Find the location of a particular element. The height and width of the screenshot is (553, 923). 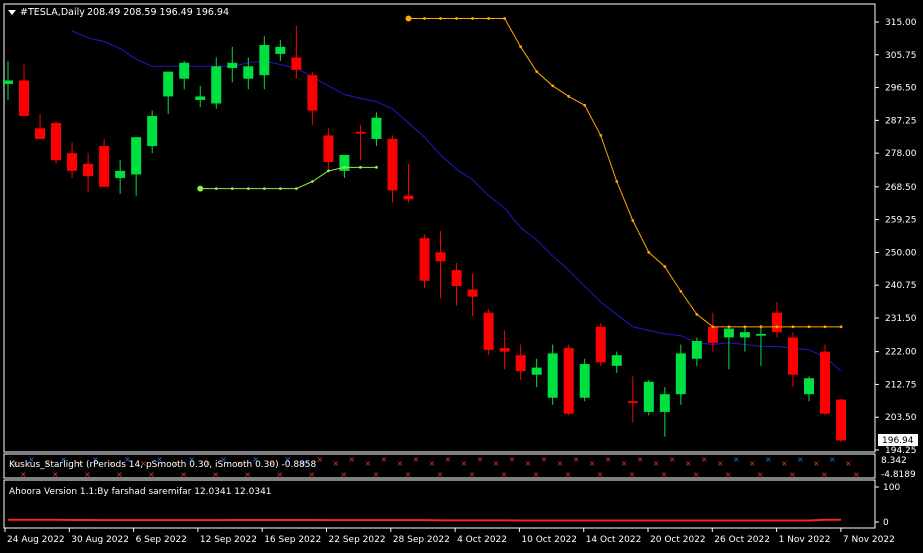

time-tick-label: 7 Nov 2022 is located at coordinates (869, 540).